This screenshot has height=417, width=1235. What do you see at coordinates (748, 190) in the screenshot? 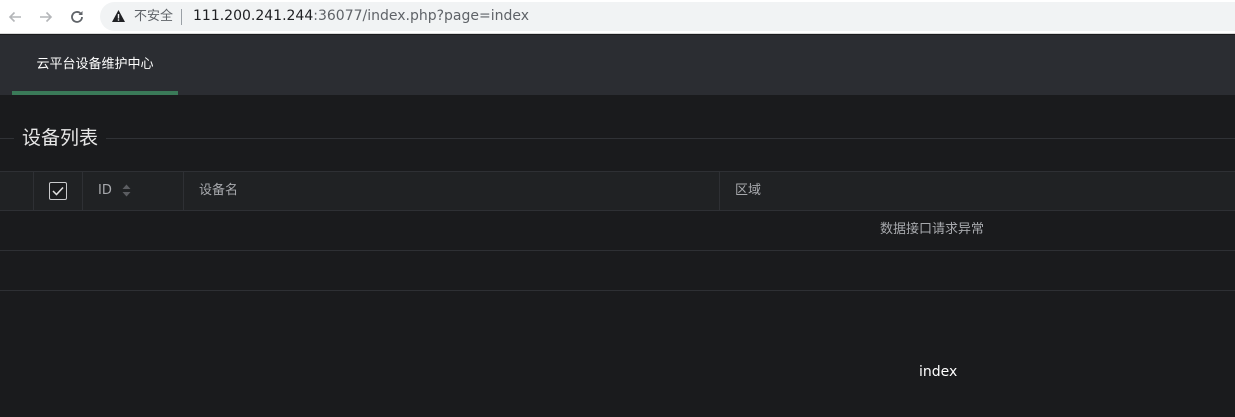
I see `column-label-region: 区域` at bounding box center [748, 190].